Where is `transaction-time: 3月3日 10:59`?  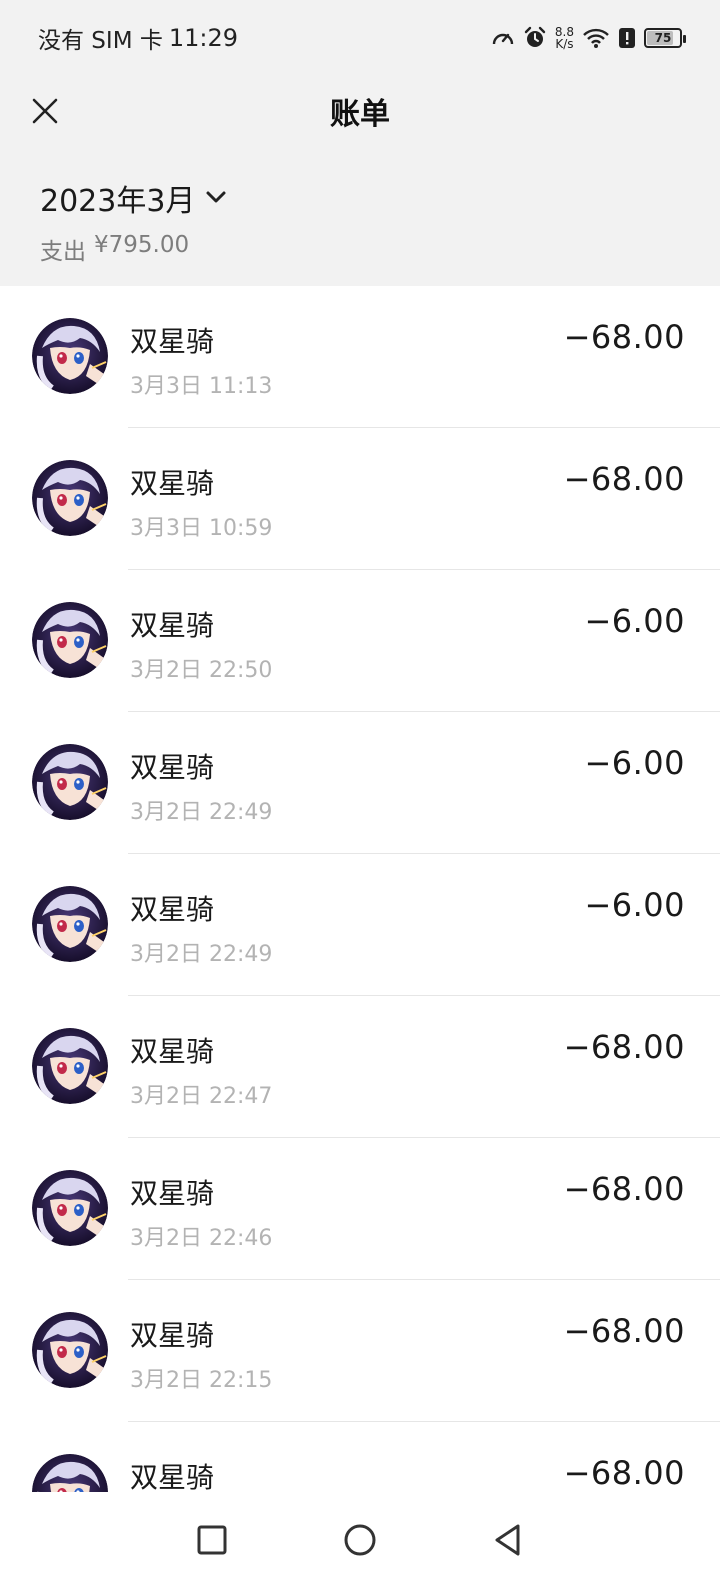
transaction-time: 3月3日 10:59 is located at coordinates (201, 528).